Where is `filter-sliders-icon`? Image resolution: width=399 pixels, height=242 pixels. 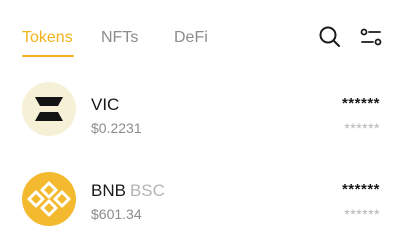
filter-sliders-icon is located at coordinates (371, 37).